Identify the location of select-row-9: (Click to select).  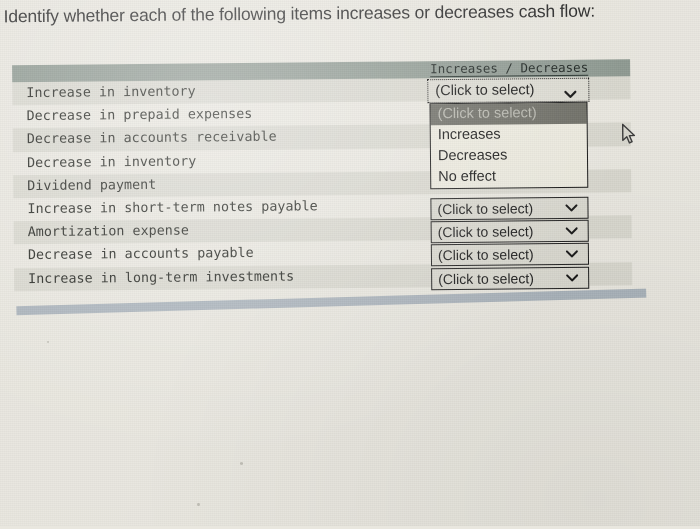
(510, 278).